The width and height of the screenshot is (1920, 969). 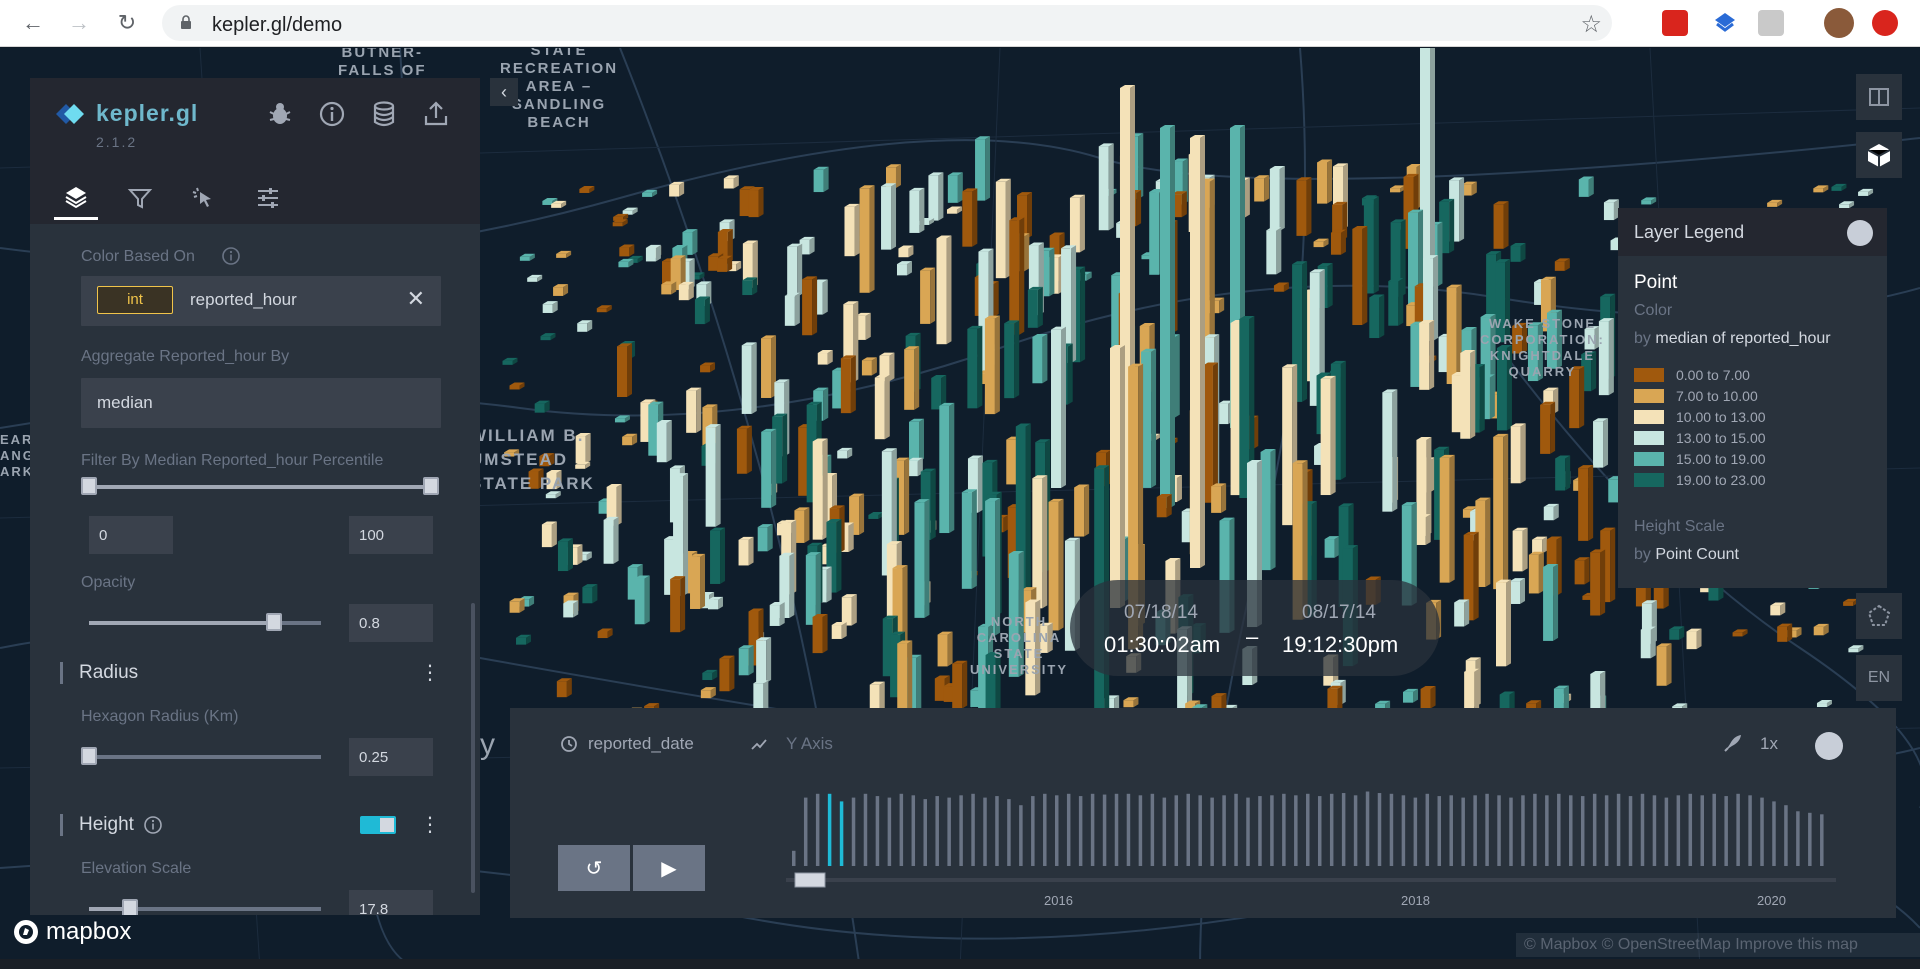 What do you see at coordinates (261, 403) in the screenshot?
I see `aggregate-selector: median` at bounding box center [261, 403].